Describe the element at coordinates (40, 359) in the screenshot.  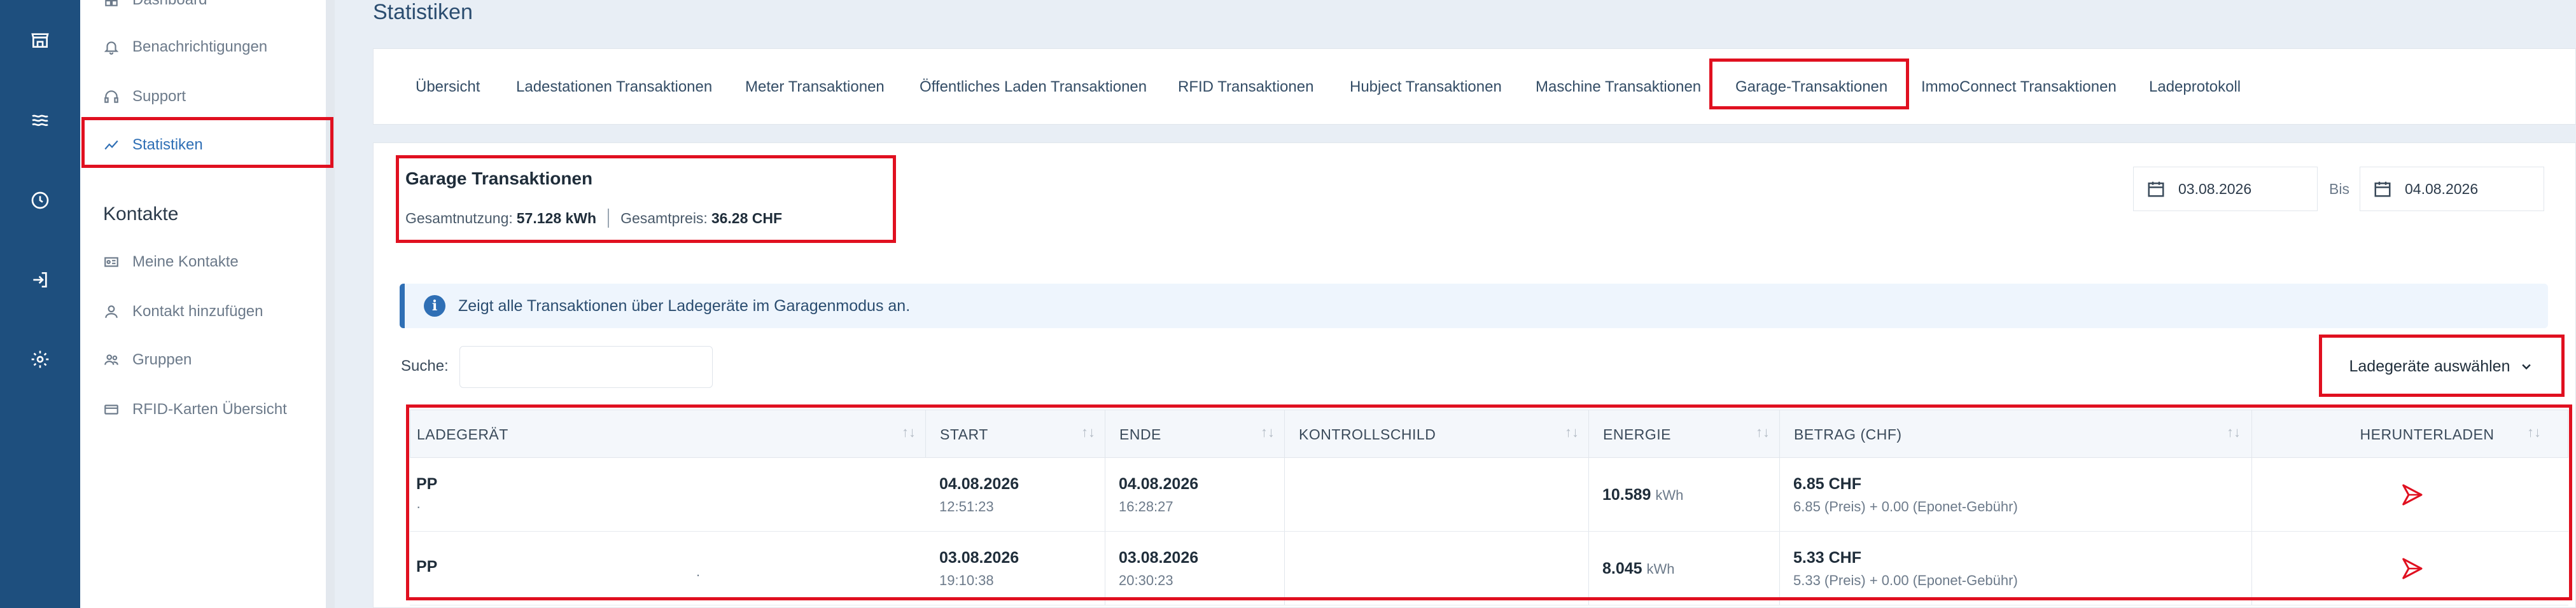
I see `gear-icon` at that location.